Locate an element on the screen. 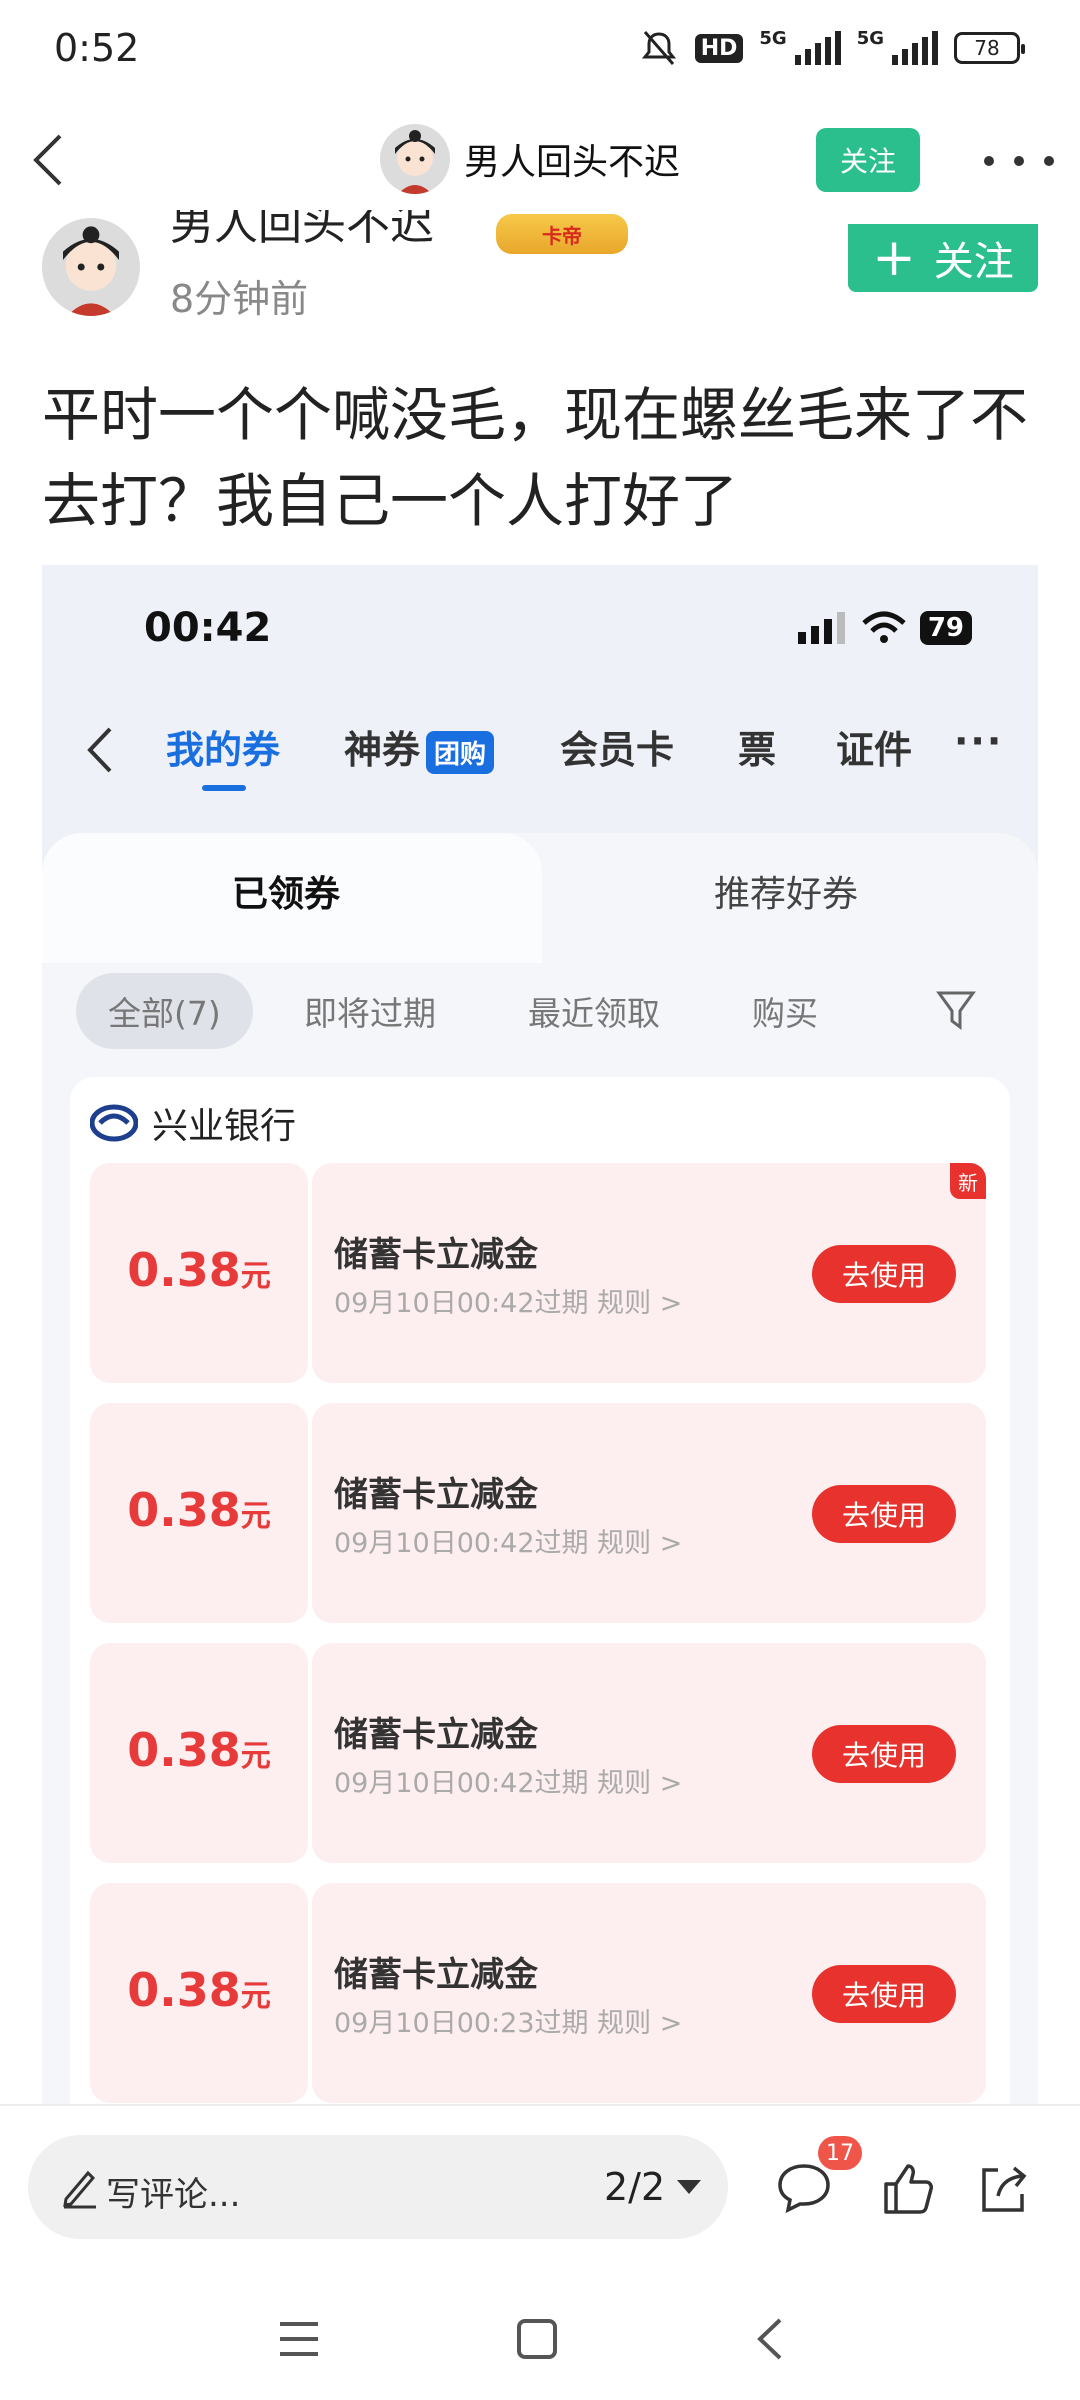 The height and width of the screenshot is (2400, 1080). nav-more-icon: ··· is located at coordinates (978, 741).